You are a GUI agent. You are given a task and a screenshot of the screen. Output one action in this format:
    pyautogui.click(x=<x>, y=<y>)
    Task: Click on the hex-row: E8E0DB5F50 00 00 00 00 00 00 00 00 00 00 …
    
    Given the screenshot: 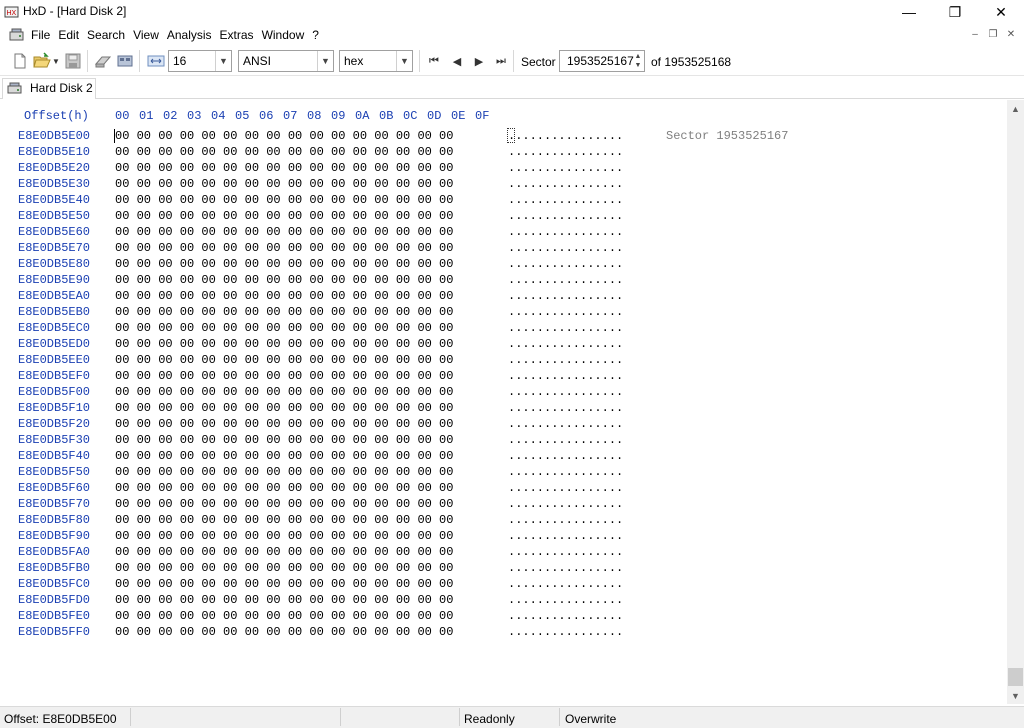 What is the action you would take?
    pyautogui.click(x=503, y=473)
    